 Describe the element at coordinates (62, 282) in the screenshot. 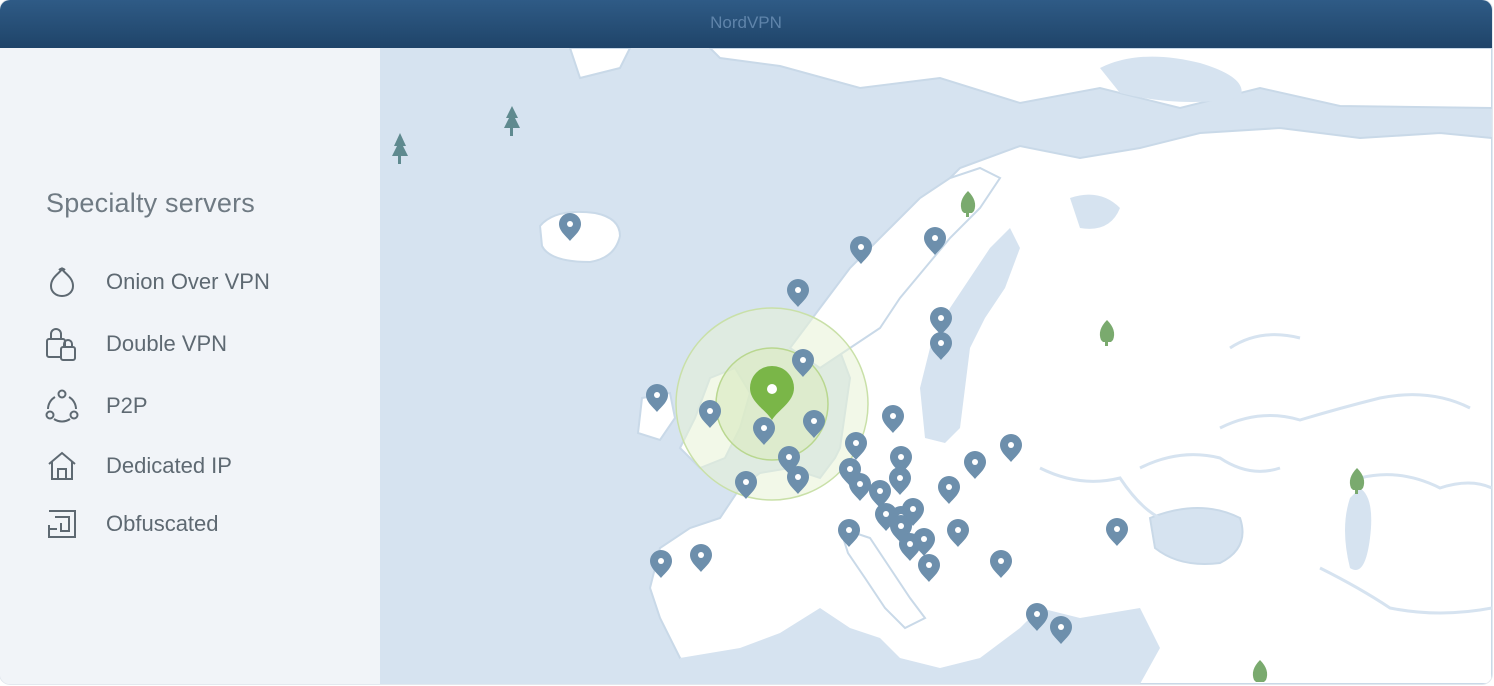

I see `onion-icon` at that location.